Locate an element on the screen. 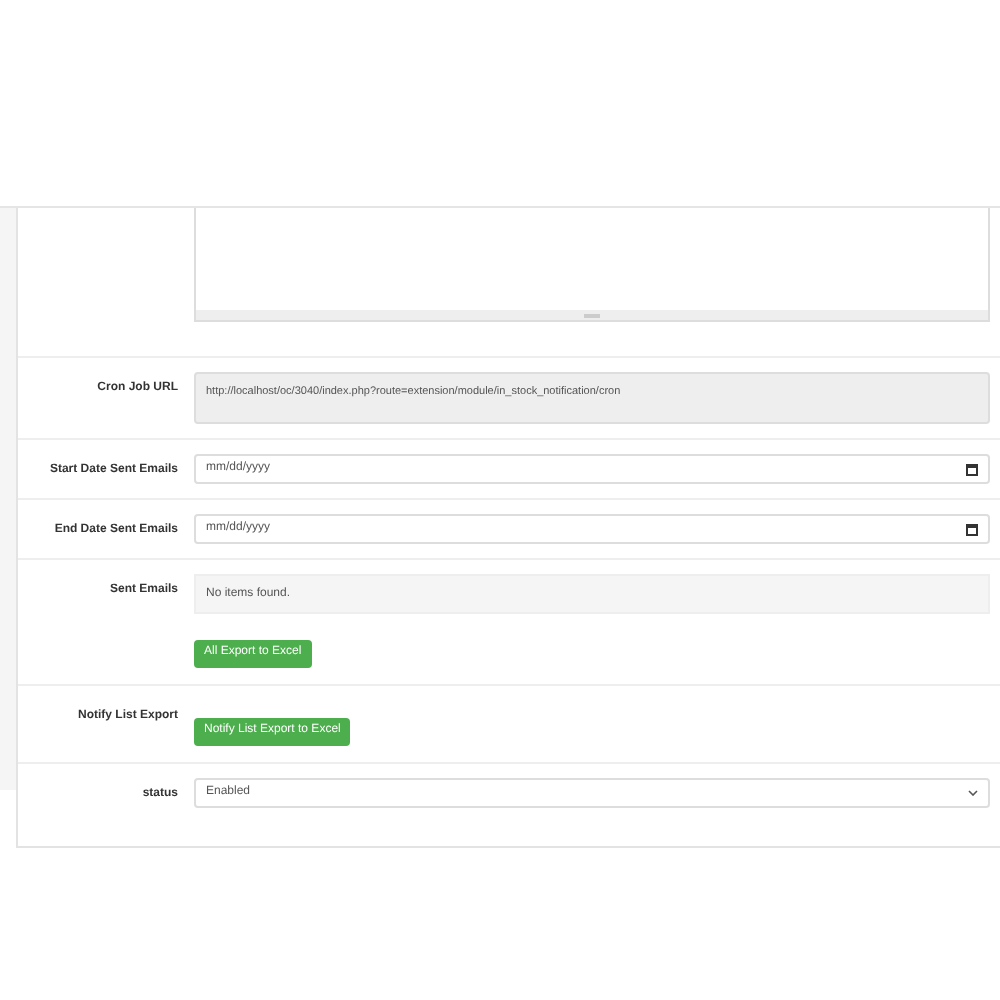 This screenshot has height=1000, width=1000. resize-handle-icon is located at coordinates (592, 315).